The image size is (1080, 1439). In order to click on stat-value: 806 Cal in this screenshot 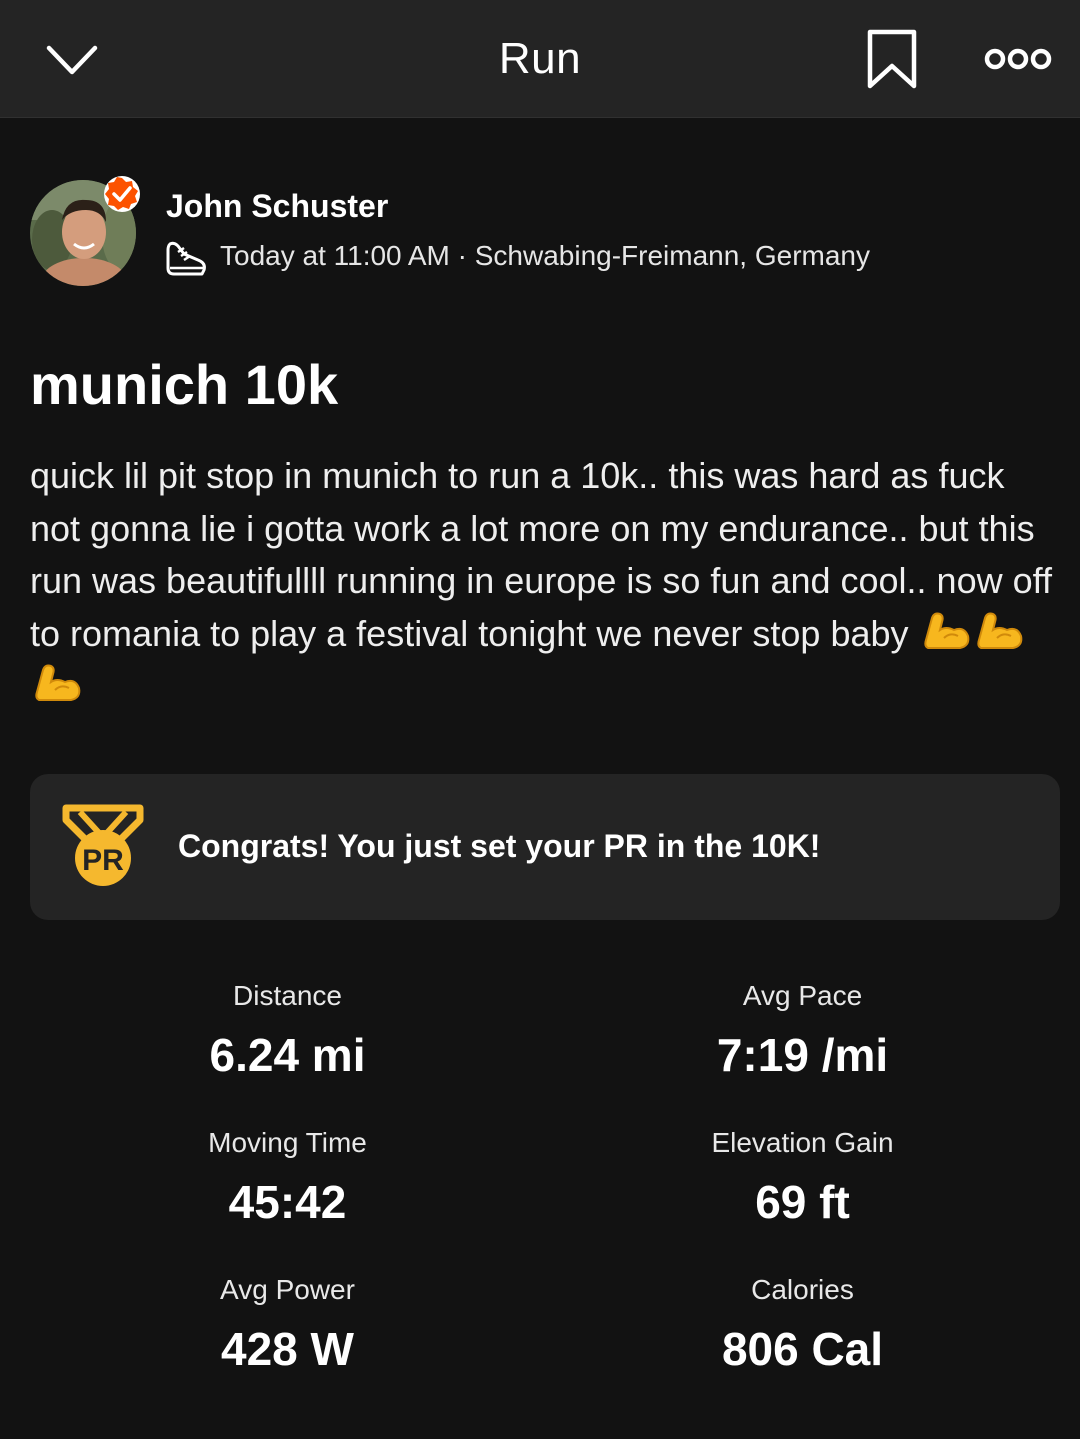, I will do `click(802, 1349)`.